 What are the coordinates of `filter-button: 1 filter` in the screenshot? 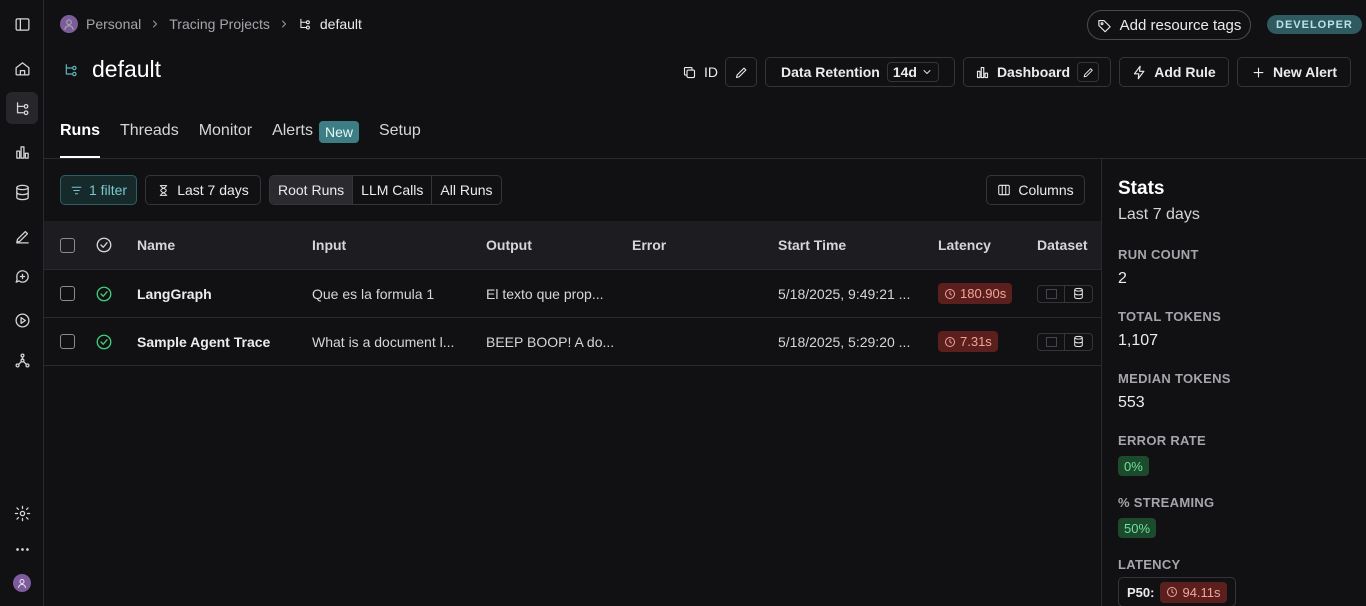 It's located at (98, 190).